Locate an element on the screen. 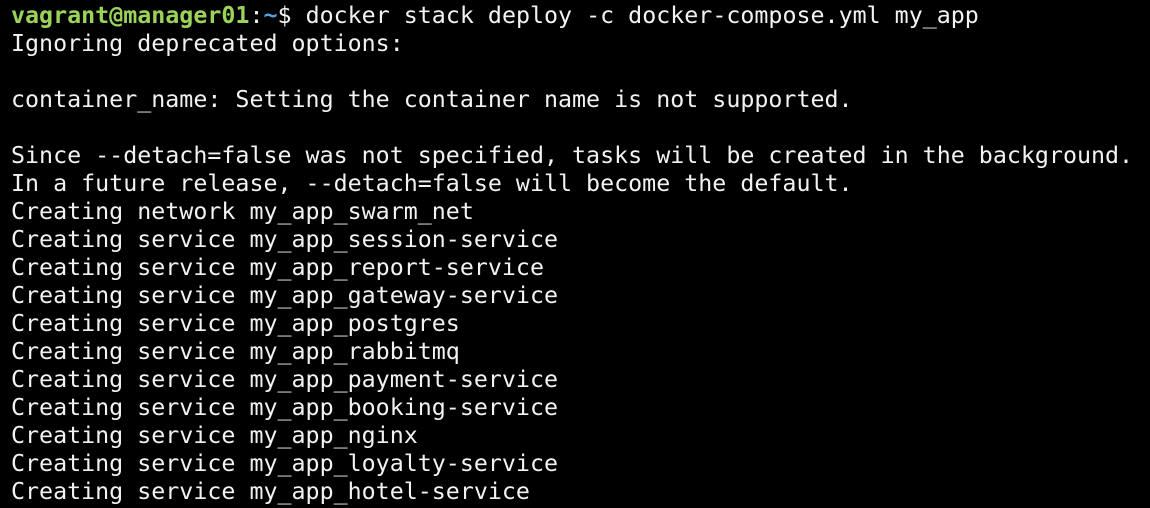 Image resolution: width=1150 pixels, height=508 pixels. output-line: Creating service my_app_booking-service is located at coordinates (285, 407).